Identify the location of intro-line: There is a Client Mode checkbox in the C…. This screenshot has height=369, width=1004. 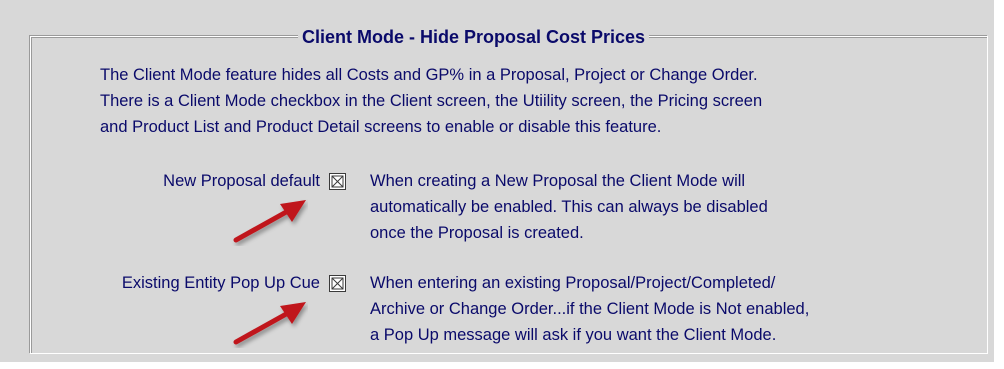
(431, 101).